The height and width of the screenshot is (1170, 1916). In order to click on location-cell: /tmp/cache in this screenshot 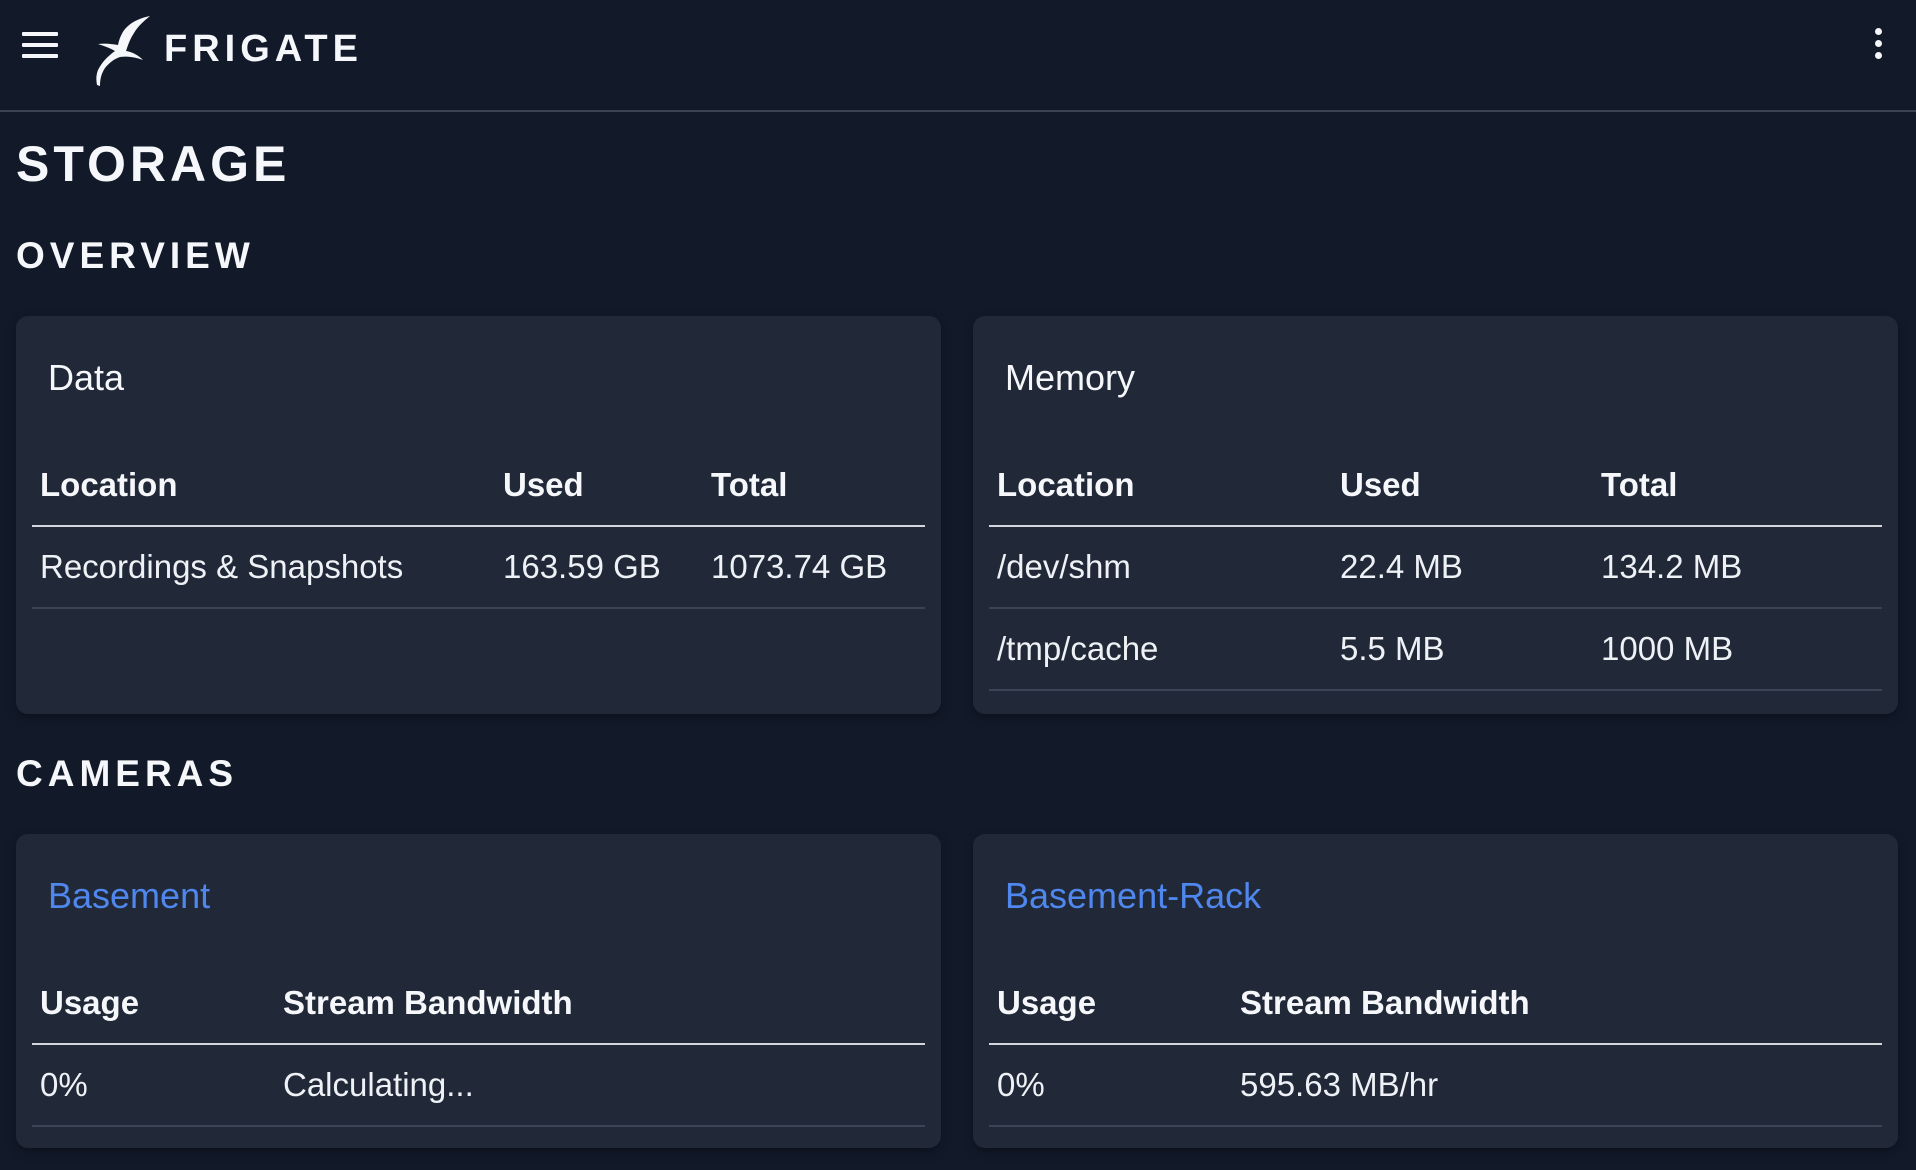, I will do `click(1160, 649)`.